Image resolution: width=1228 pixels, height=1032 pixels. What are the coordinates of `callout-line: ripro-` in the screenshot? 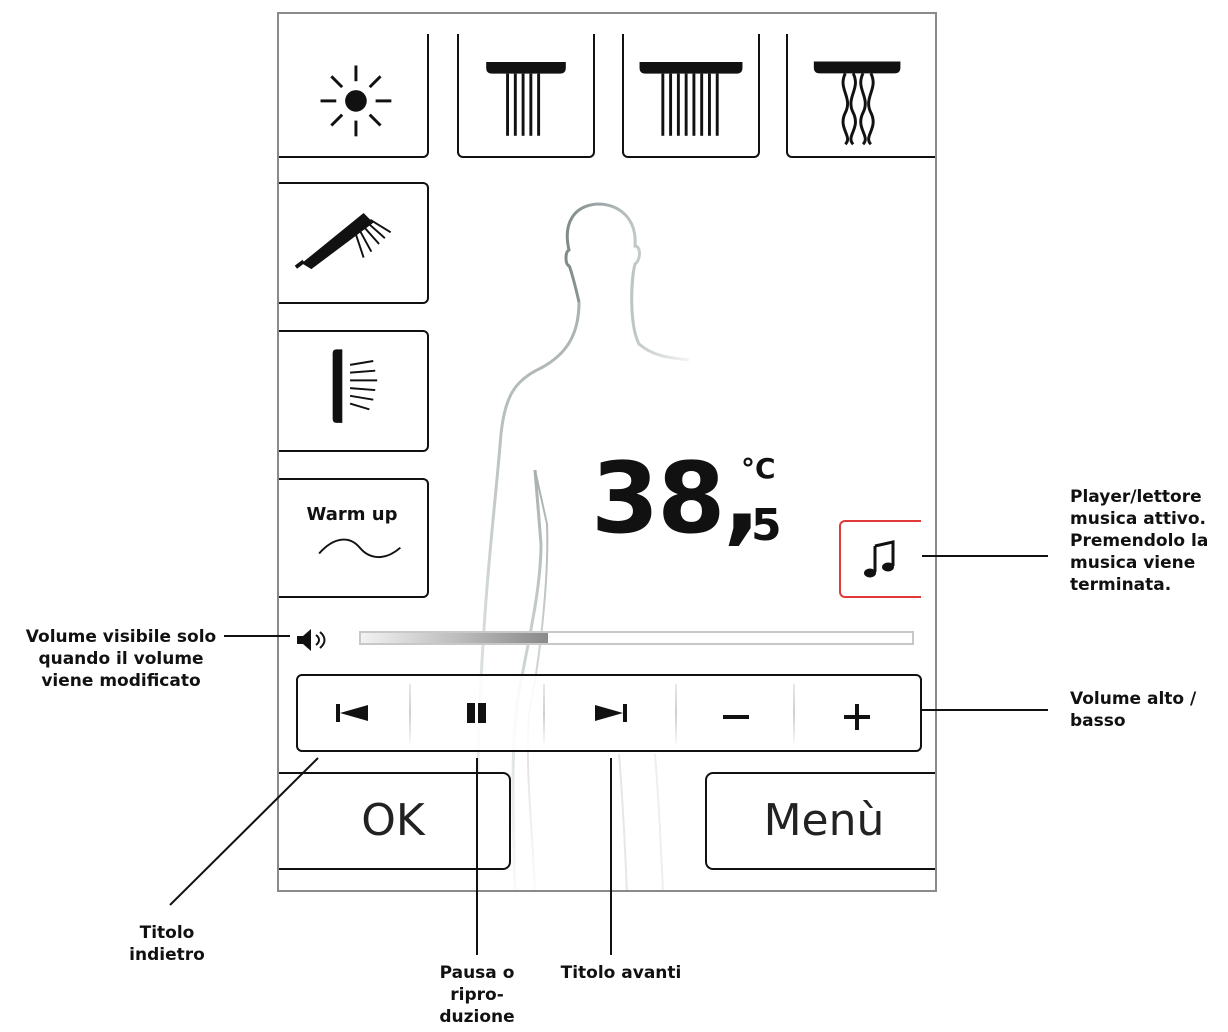 It's located at (477, 995).